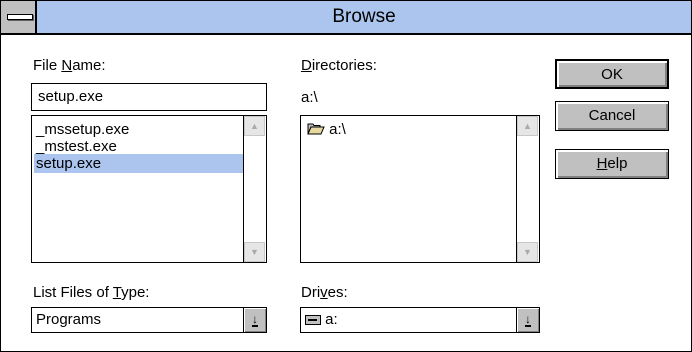 The image size is (692, 352). What do you see at coordinates (149, 320) in the screenshot?
I see `file-type-select: Programs ↓` at bounding box center [149, 320].